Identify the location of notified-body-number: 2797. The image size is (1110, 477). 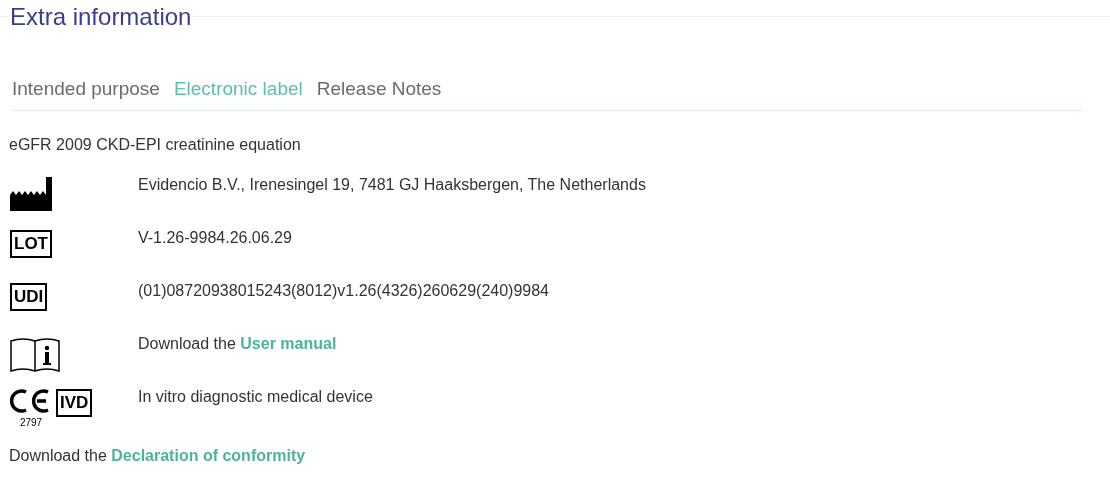
(31, 423).